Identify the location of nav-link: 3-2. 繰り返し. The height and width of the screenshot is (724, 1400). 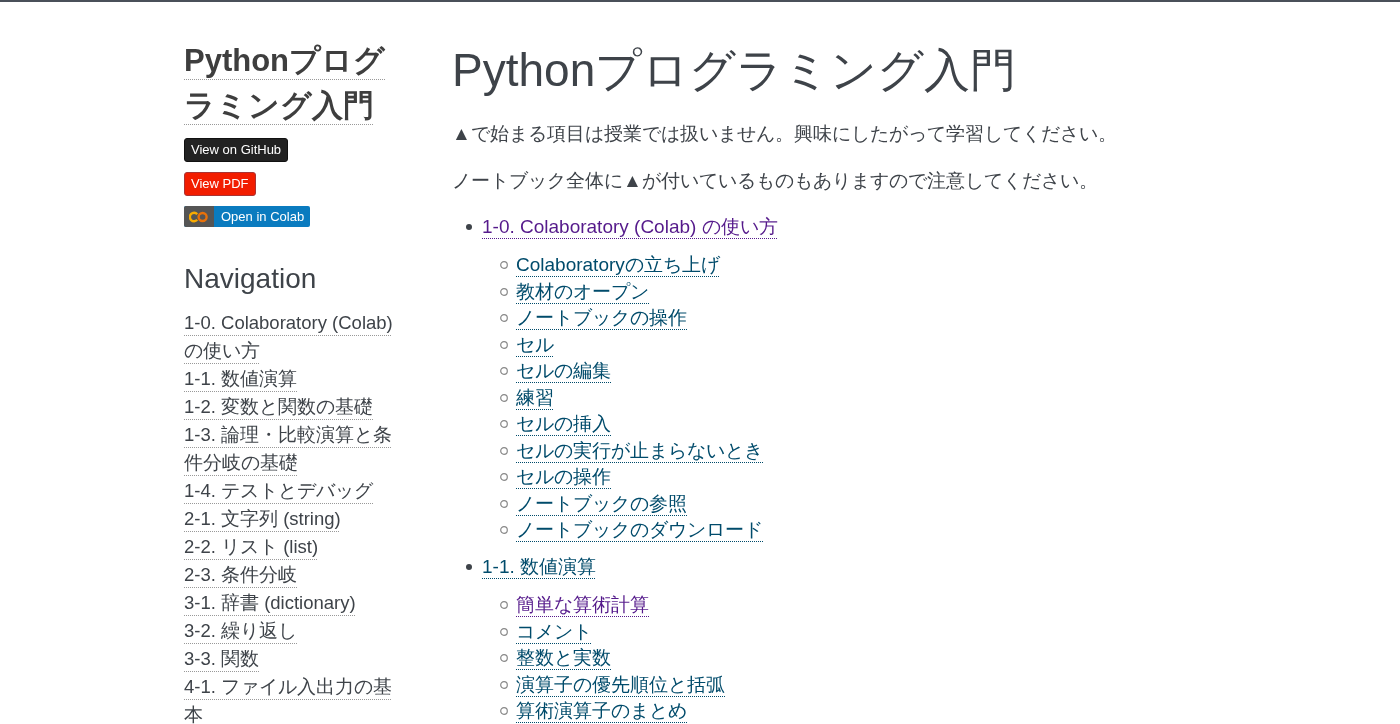
(241, 631).